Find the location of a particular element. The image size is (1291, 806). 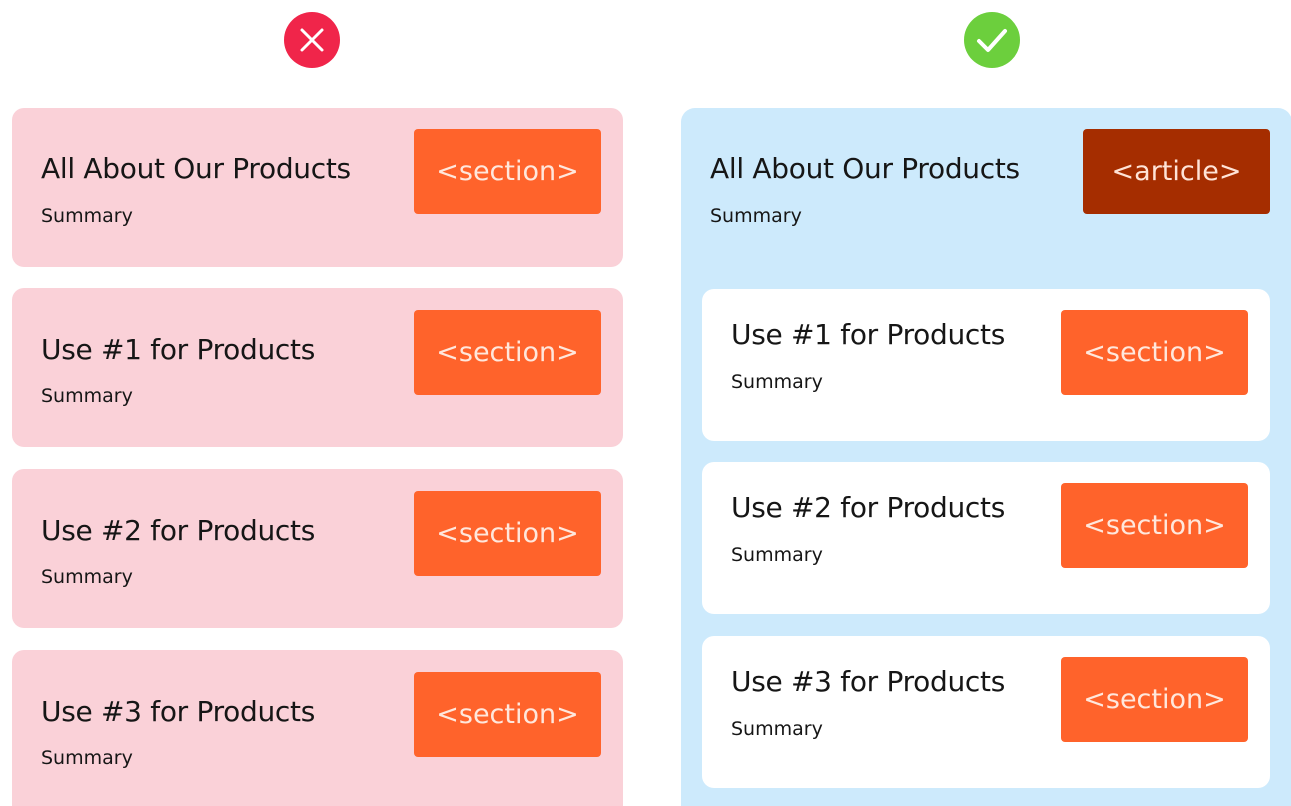

check-icon is located at coordinates (992, 40).